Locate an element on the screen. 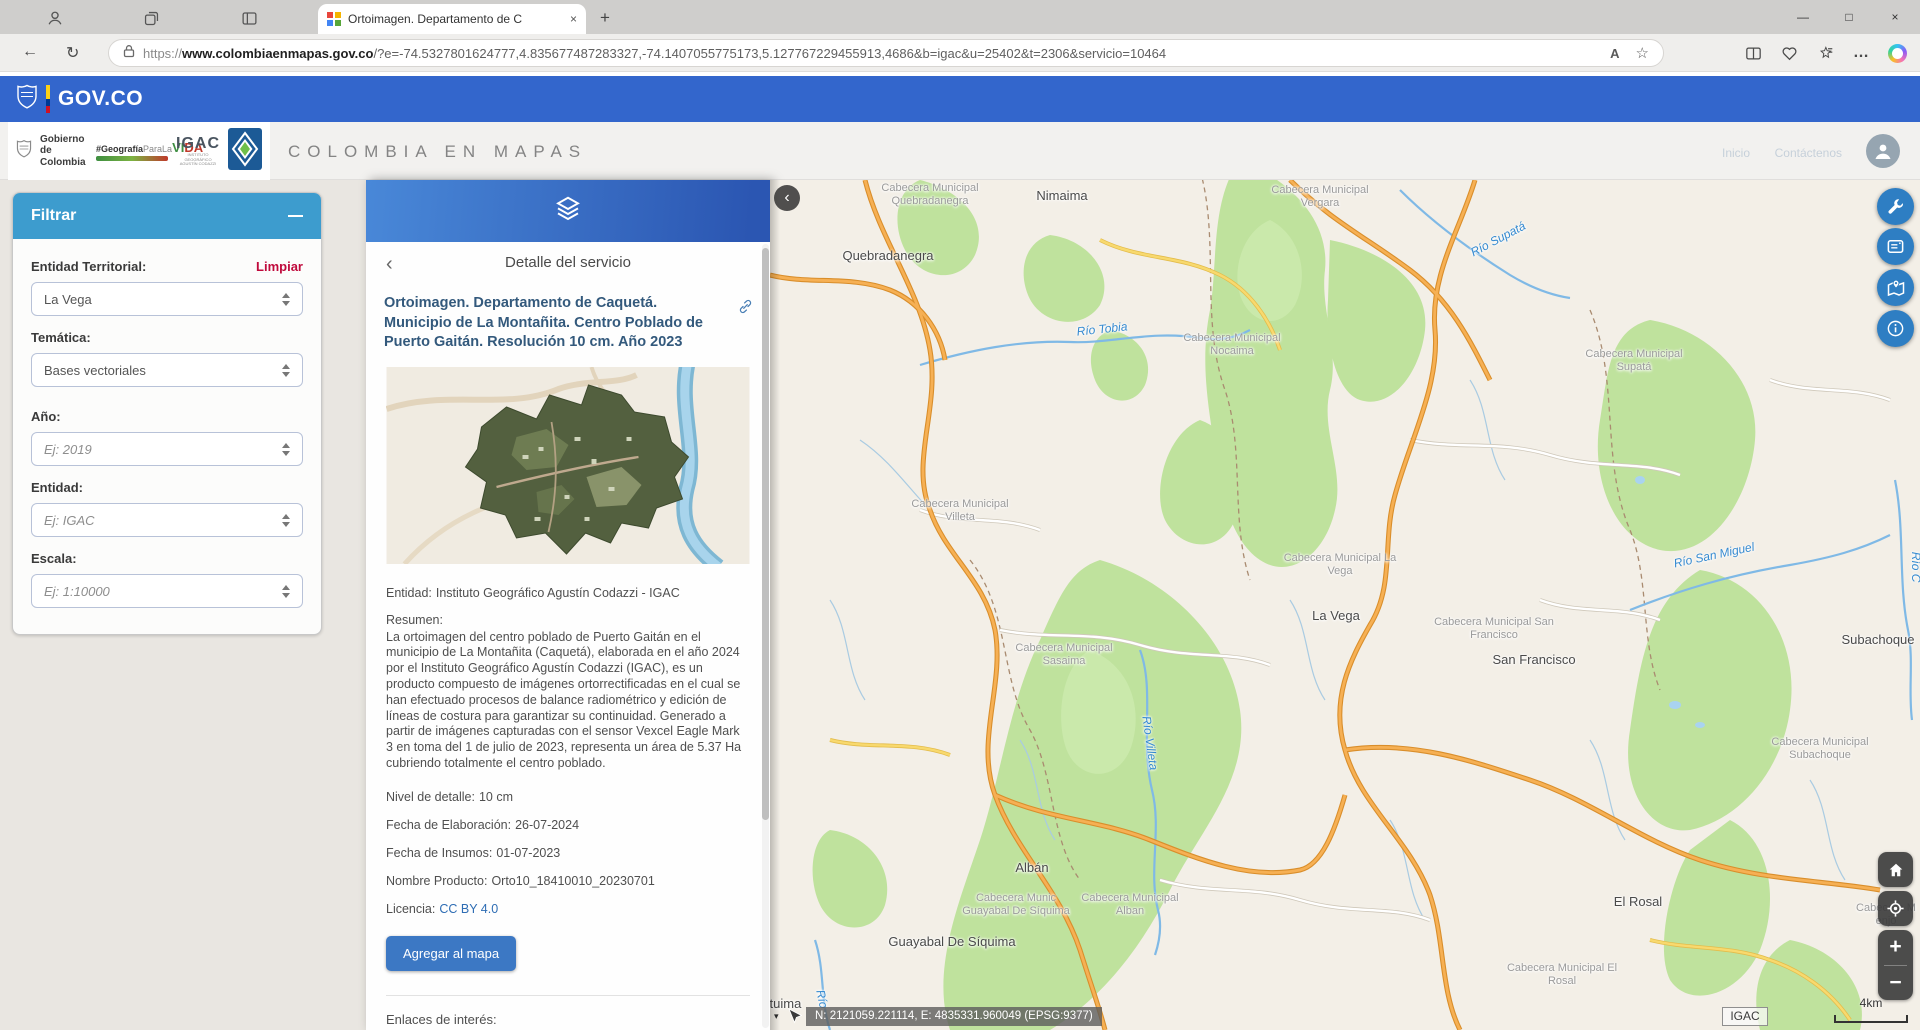 Image resolution: width=1920 pixels, height=1030 pixels. share-link-icon is located at coordinates (745, 309).